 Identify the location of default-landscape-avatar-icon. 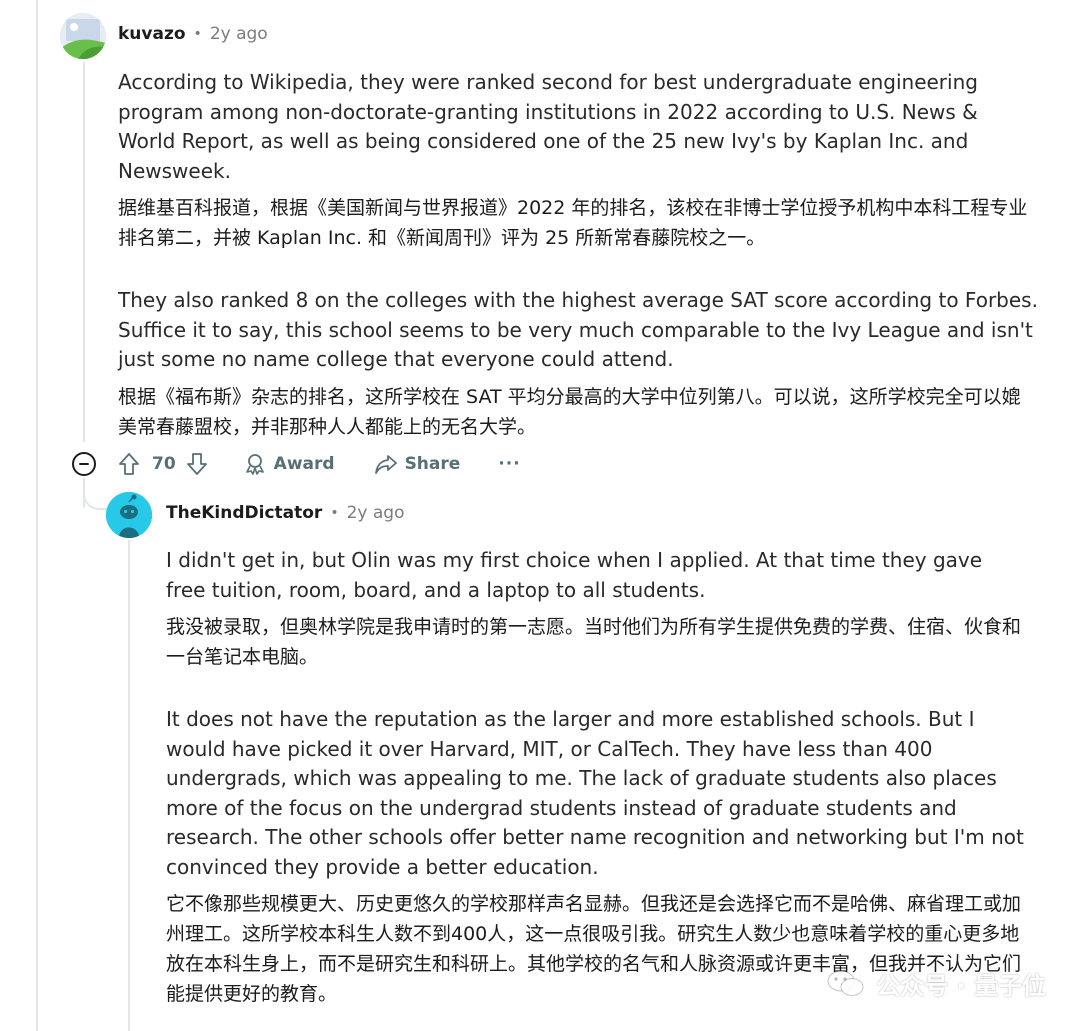
(83, 36).